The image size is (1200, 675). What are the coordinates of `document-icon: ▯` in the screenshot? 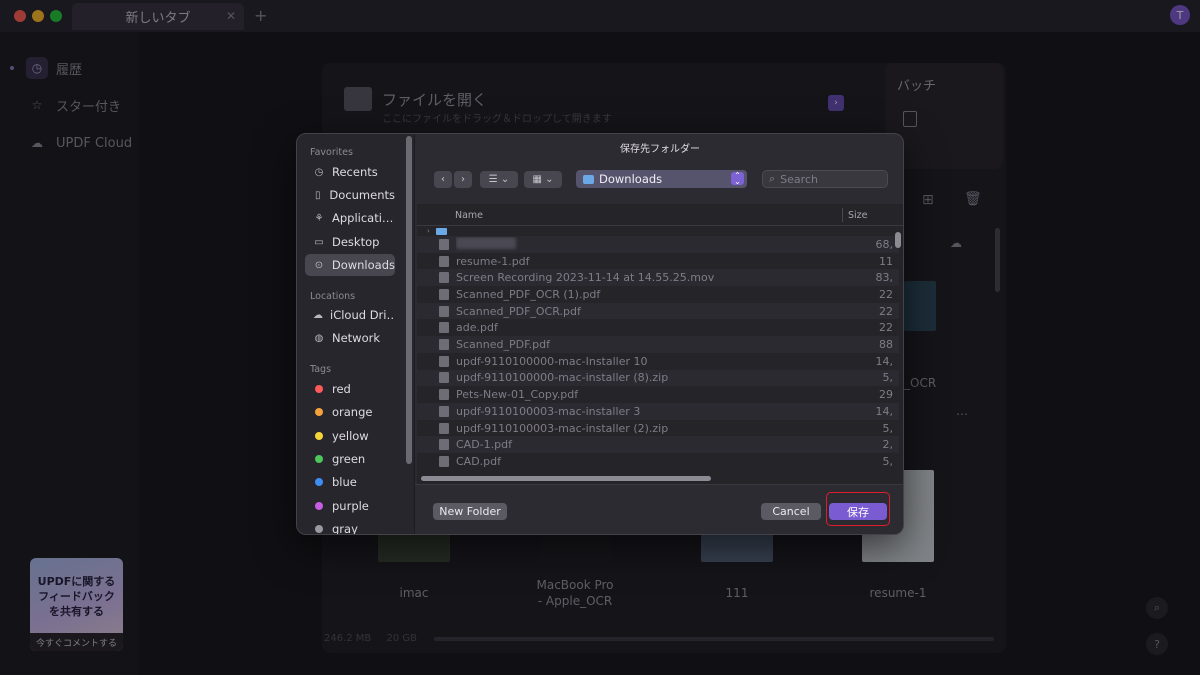 It's located at (317, 195).